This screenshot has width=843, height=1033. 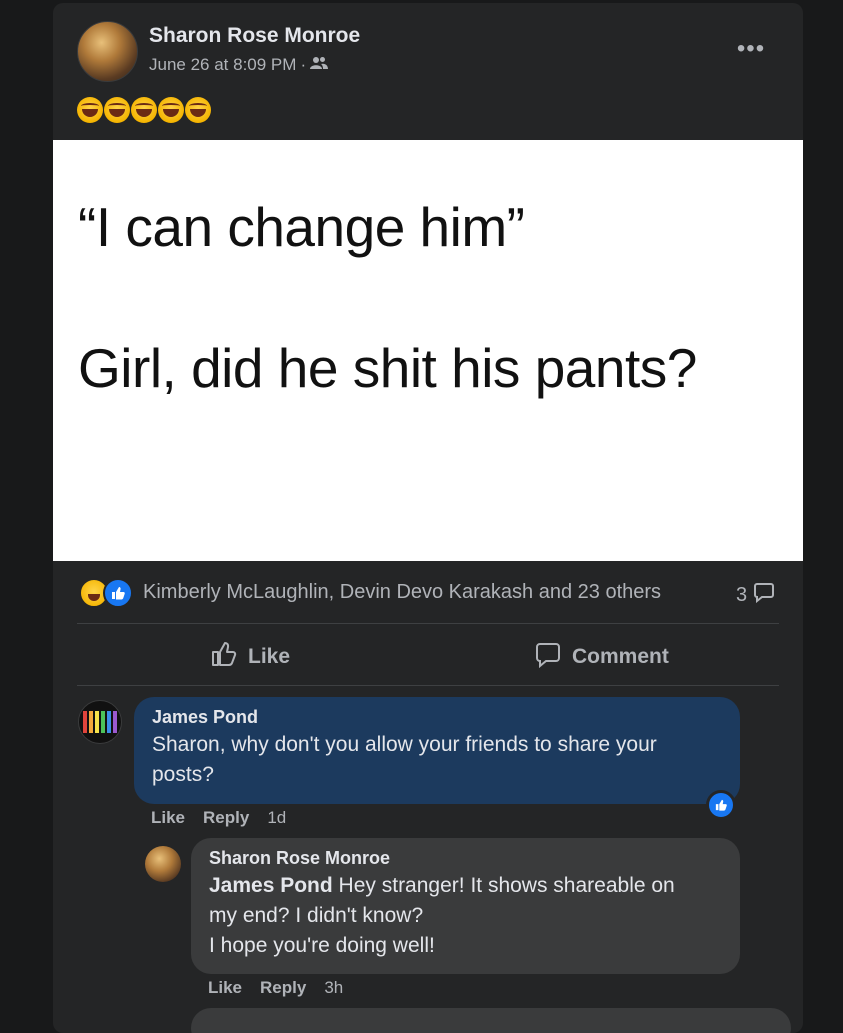 I want to click on author-avatar, so click(x=107, y=51).